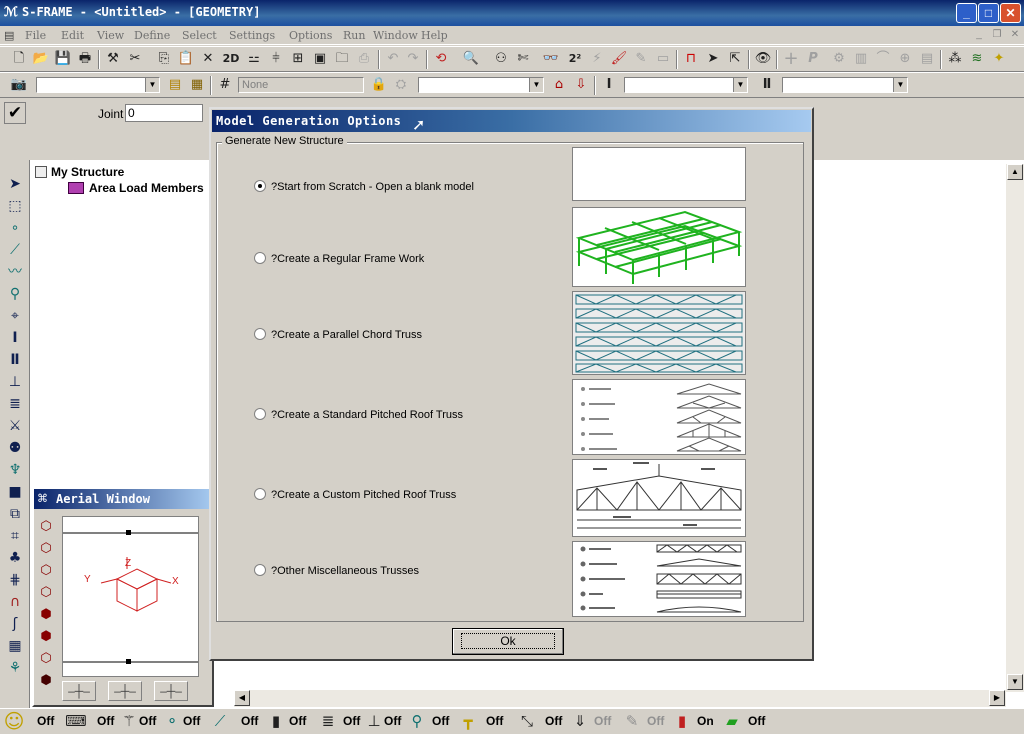 The height and width of the screenshot is (734, 1024). I want to click on select-box-icon: ⬚, so click(15, 206).